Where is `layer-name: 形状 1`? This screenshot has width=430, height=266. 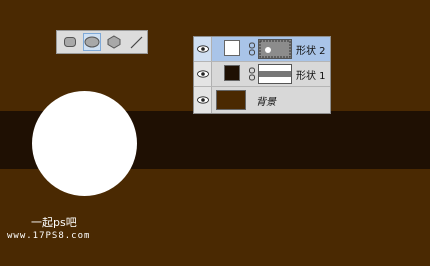
layer-name: 形状 1 is located at coordinates (311, 76).